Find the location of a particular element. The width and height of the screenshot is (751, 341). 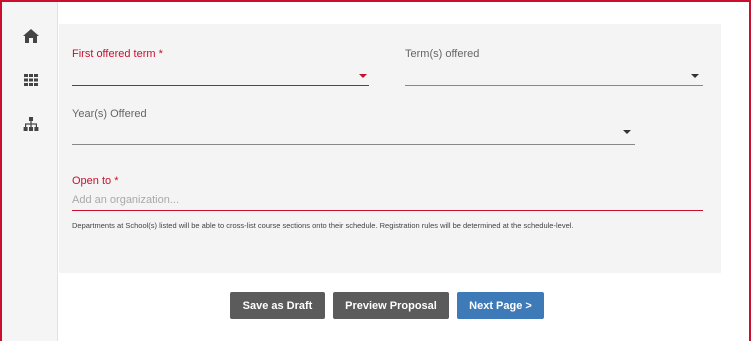

sidebar-item-hierarchy is located at coordinates (31, 124).